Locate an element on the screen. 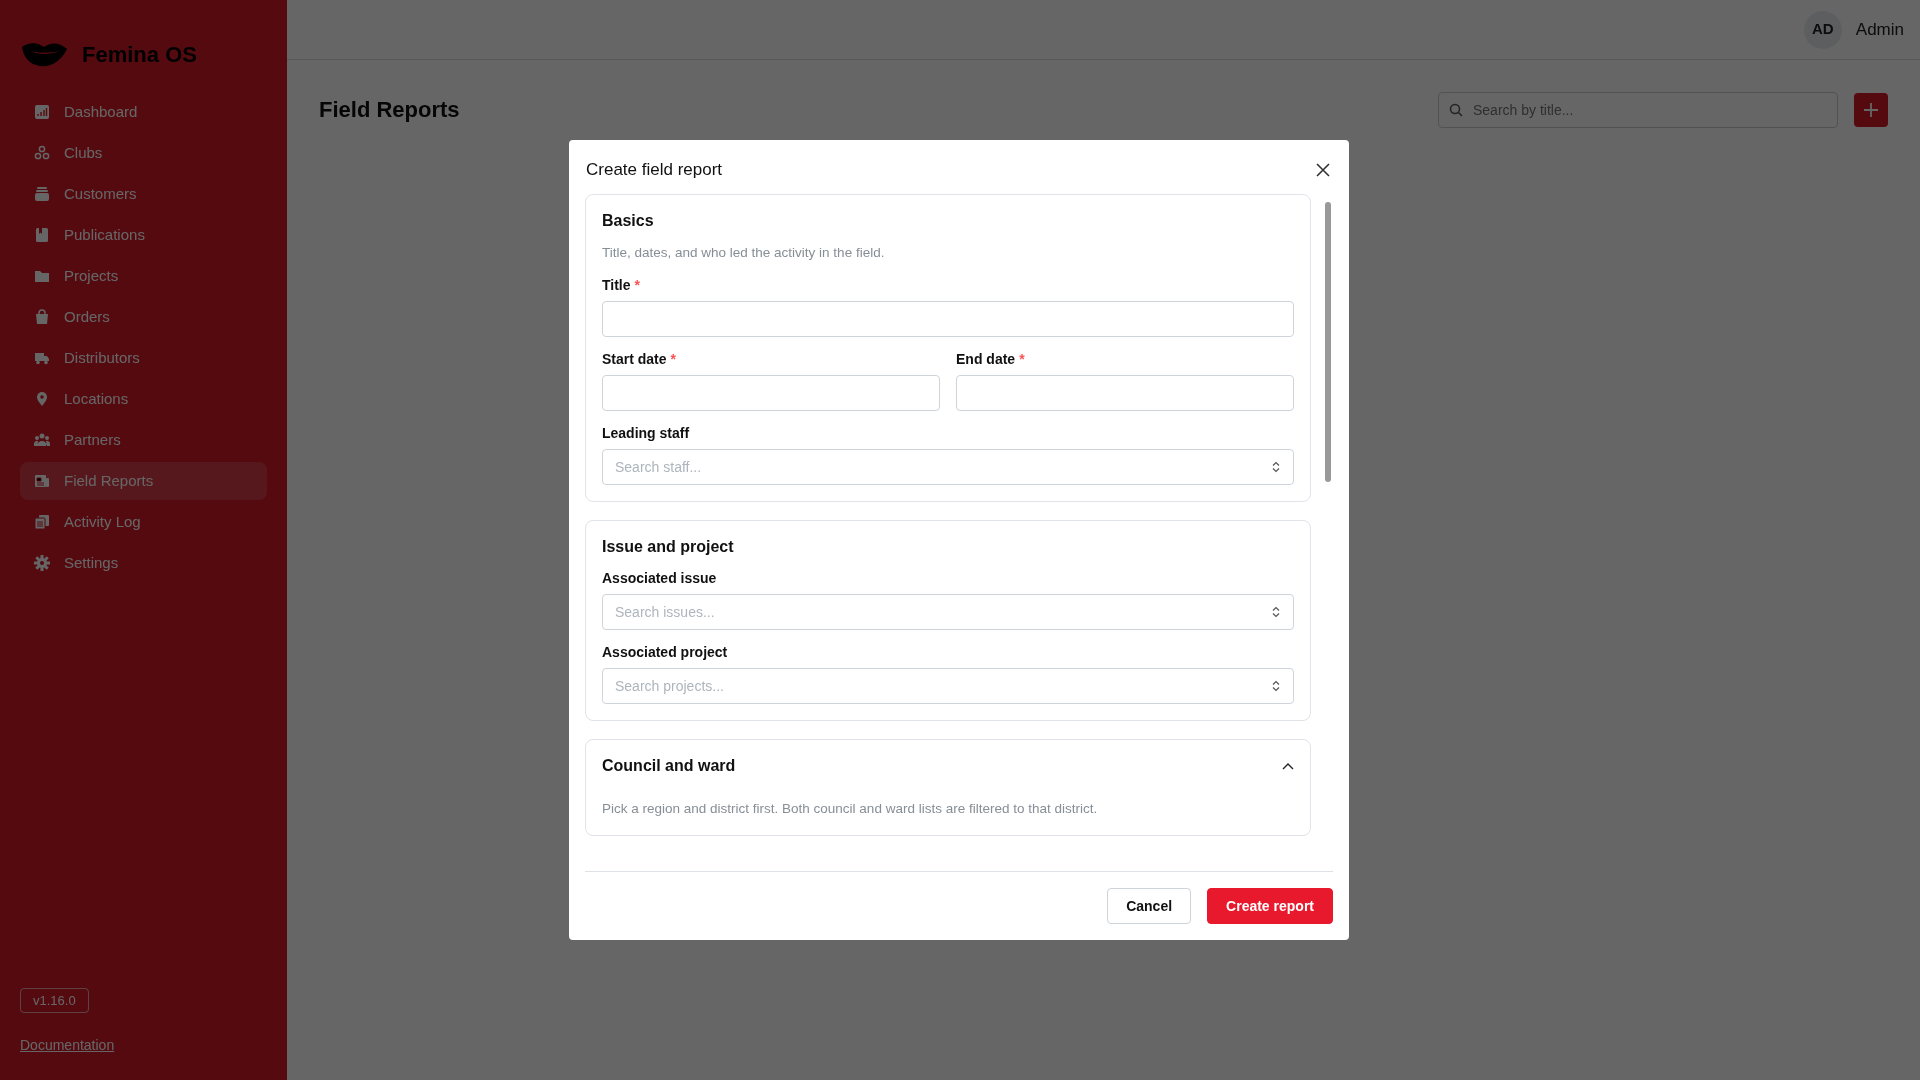 The image size is (1920, 1080). section-title: Council and ward is located at coordinates (669, 766).